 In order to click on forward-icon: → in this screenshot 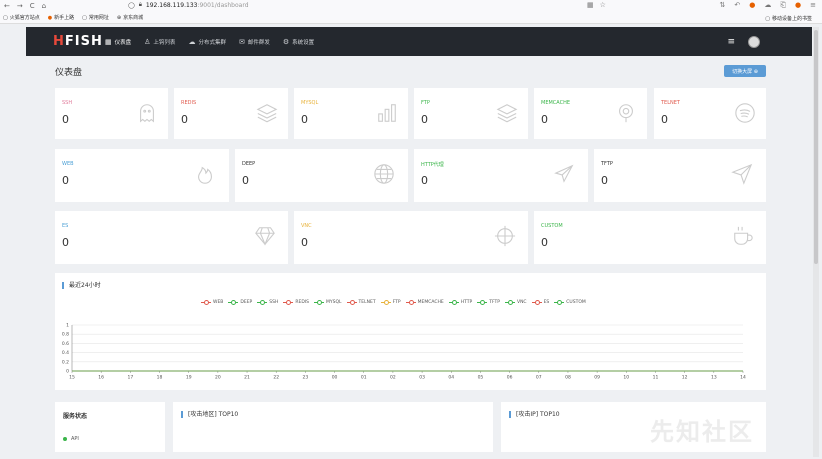, I will do `click(20, 6)`.